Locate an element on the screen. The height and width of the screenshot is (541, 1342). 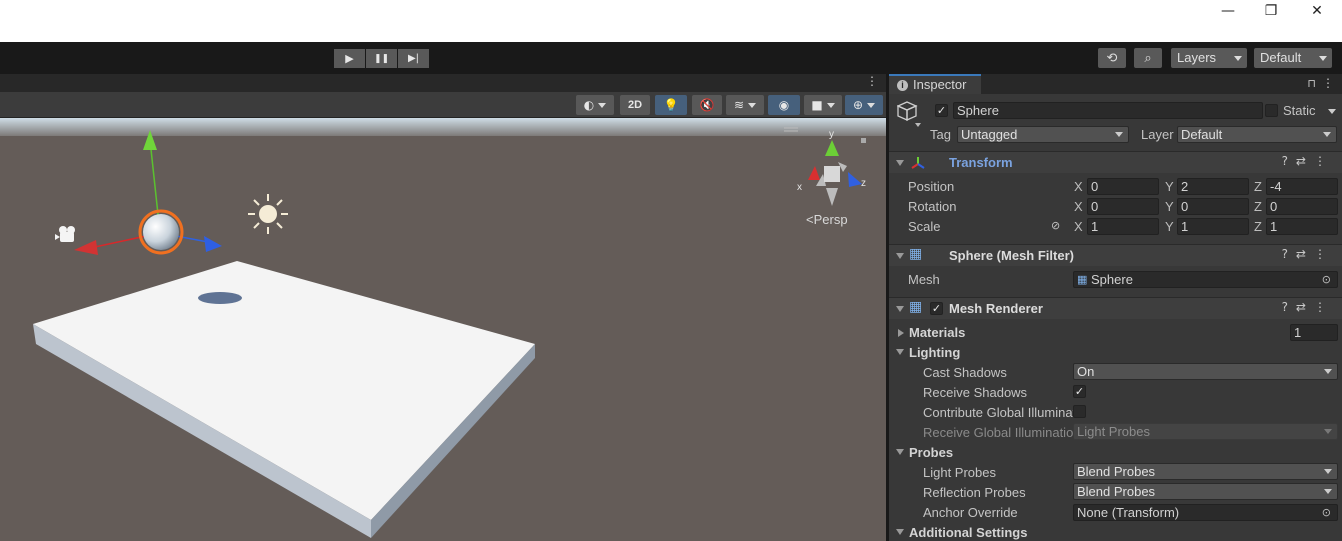
sphere-object is located at coordinates (161, 232).